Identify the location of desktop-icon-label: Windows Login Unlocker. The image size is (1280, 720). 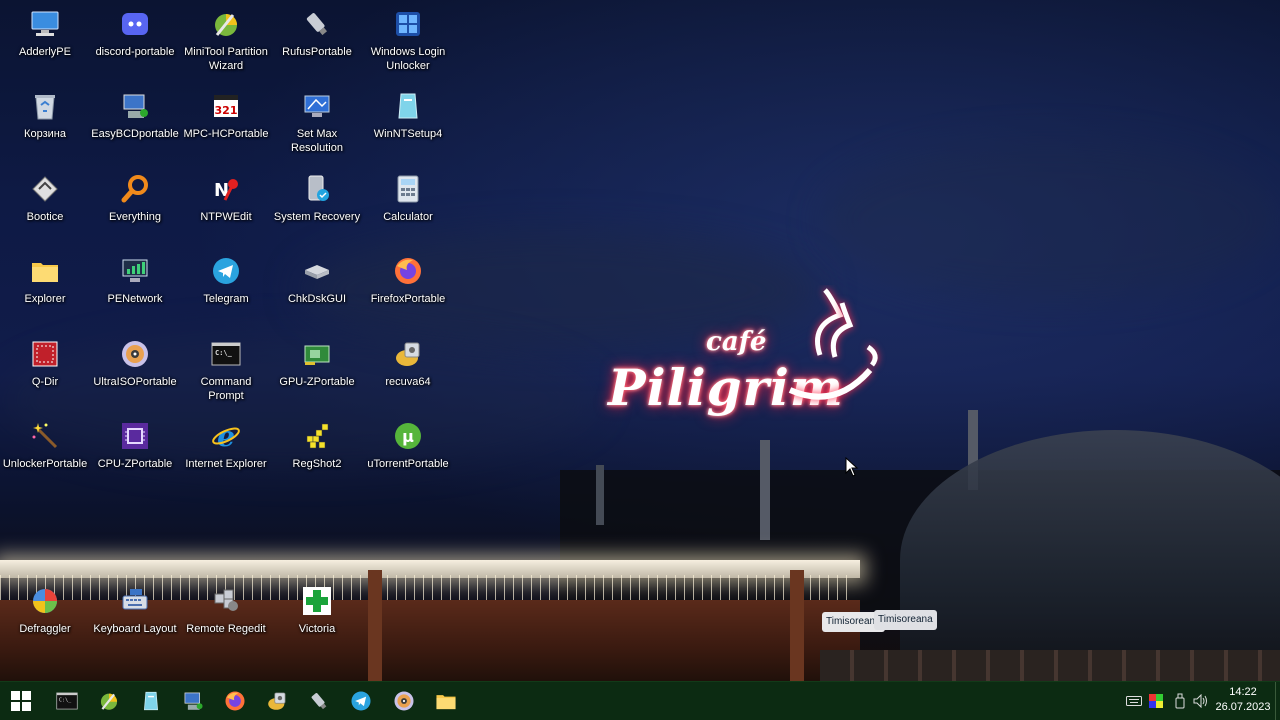
(408, 59).